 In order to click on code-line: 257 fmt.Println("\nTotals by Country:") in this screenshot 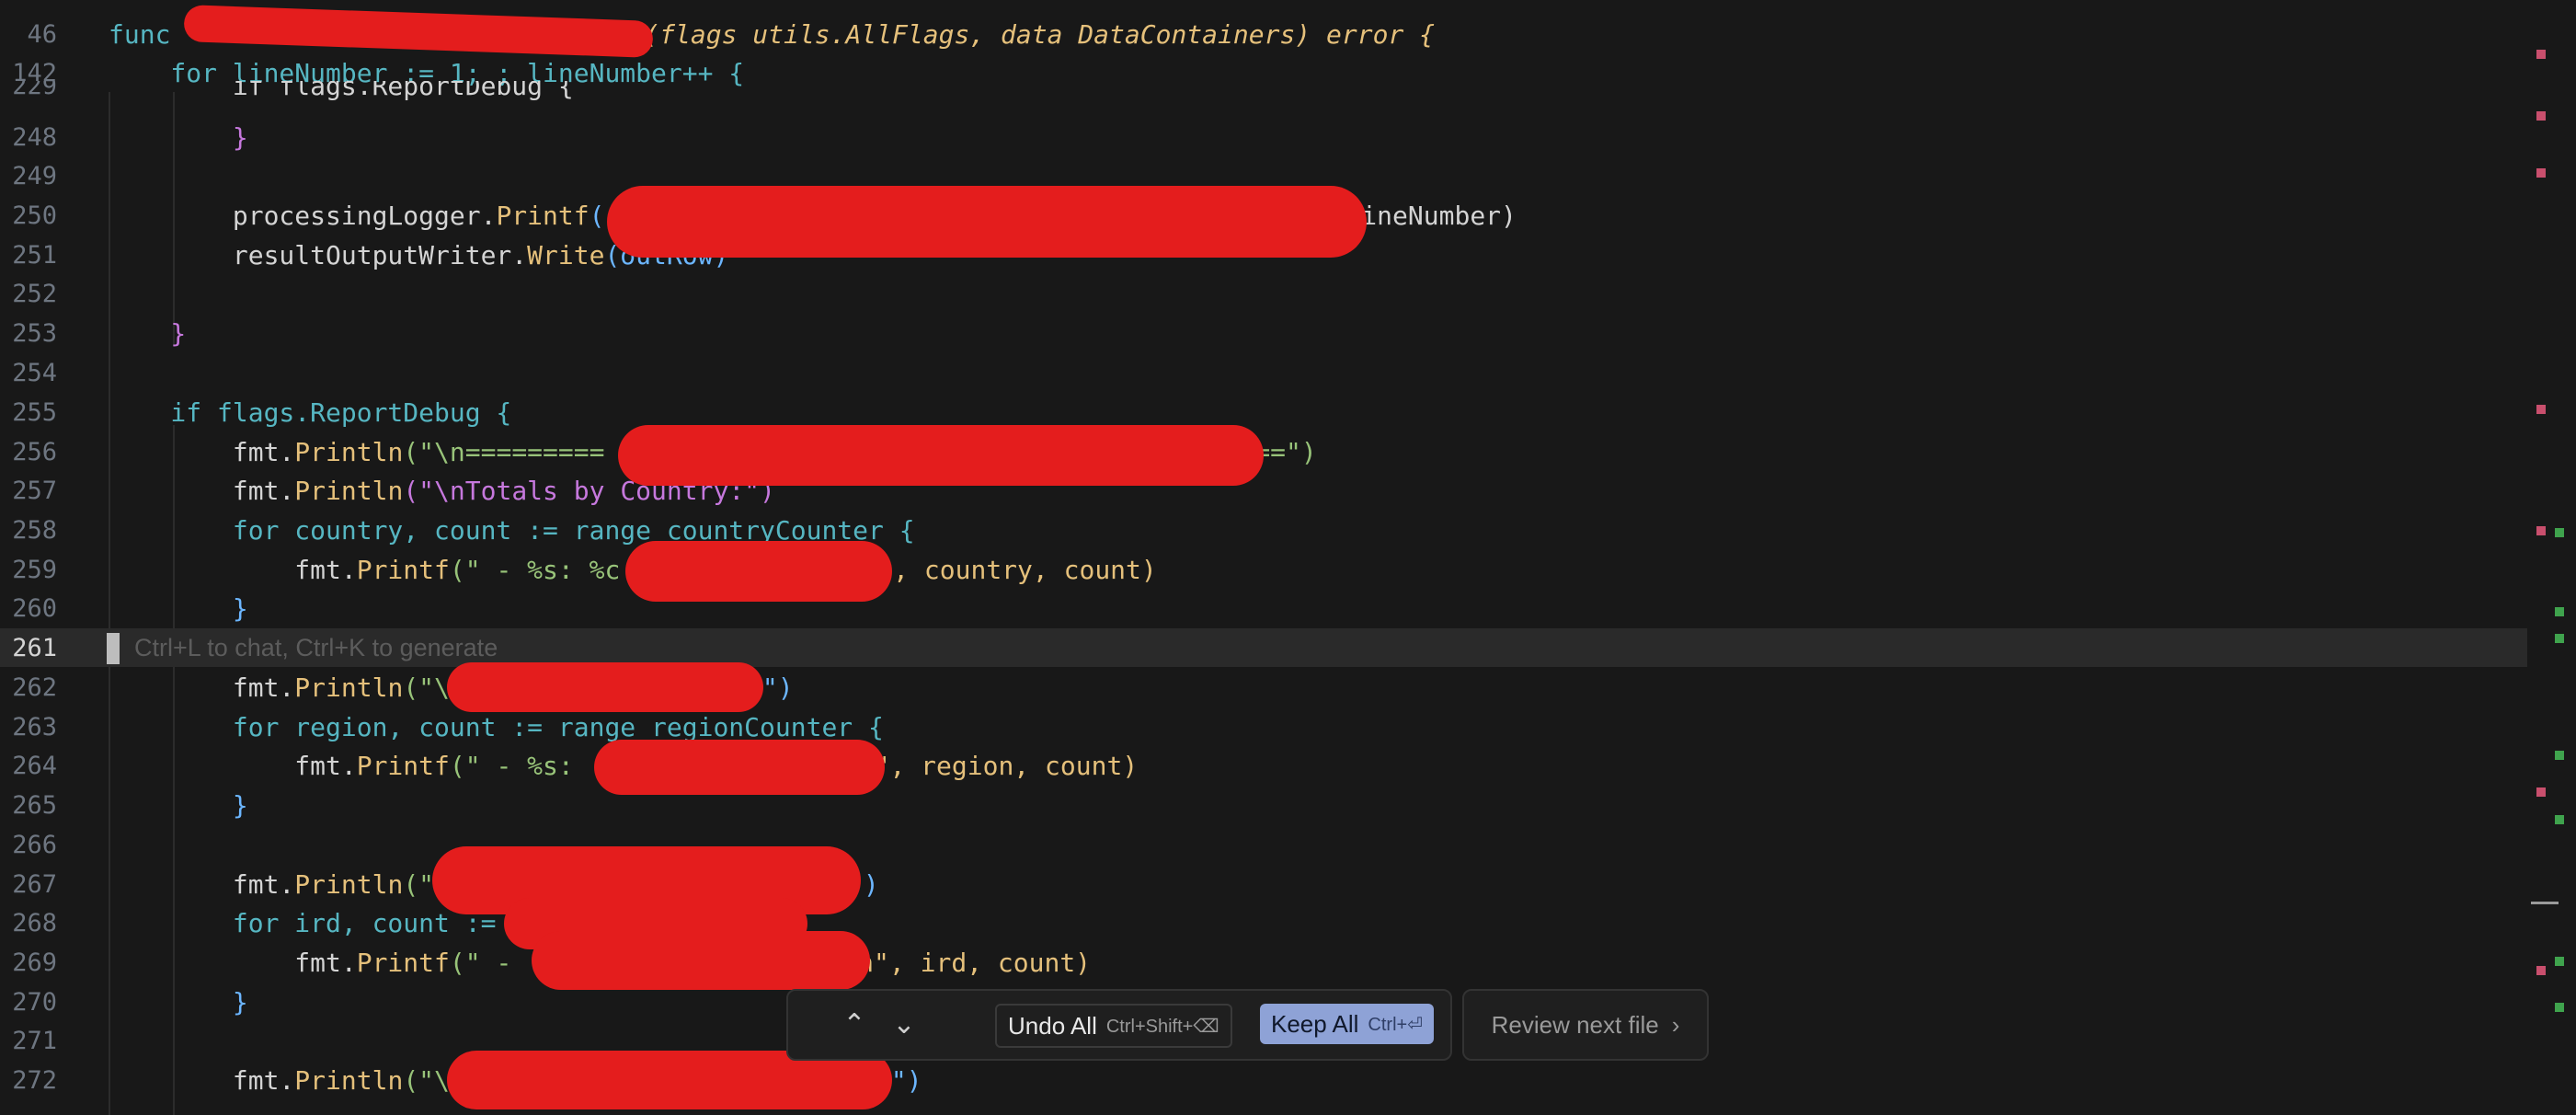, I will do `click(1264, 490)`.